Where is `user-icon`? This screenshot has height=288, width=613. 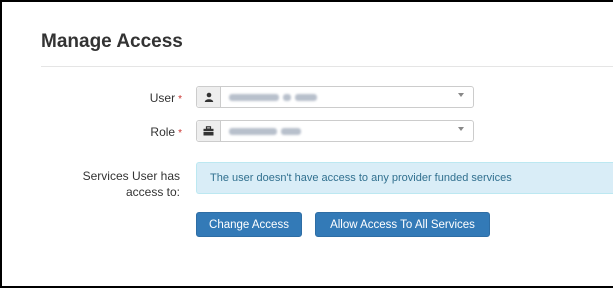
user-icon is located at coordinates (208, 97).